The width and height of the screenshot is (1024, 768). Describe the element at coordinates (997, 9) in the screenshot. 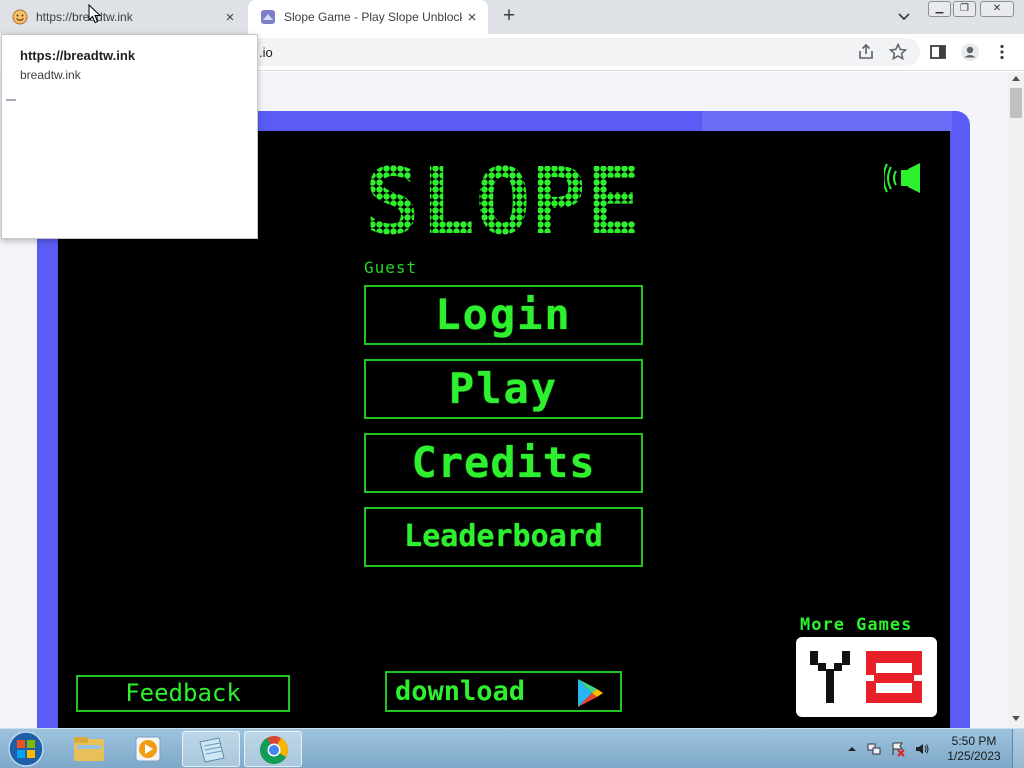

I see `close-window-button: ✕` at that location.